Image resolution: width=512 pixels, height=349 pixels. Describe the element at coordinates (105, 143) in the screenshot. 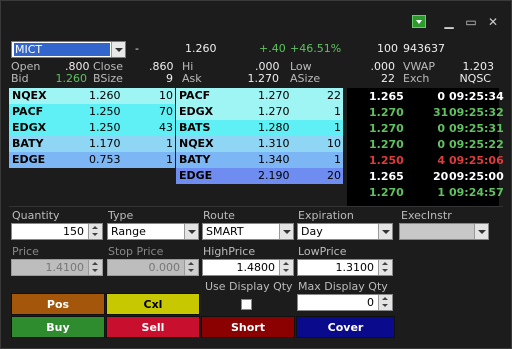

I see `bid-price: 1.170` at that location.